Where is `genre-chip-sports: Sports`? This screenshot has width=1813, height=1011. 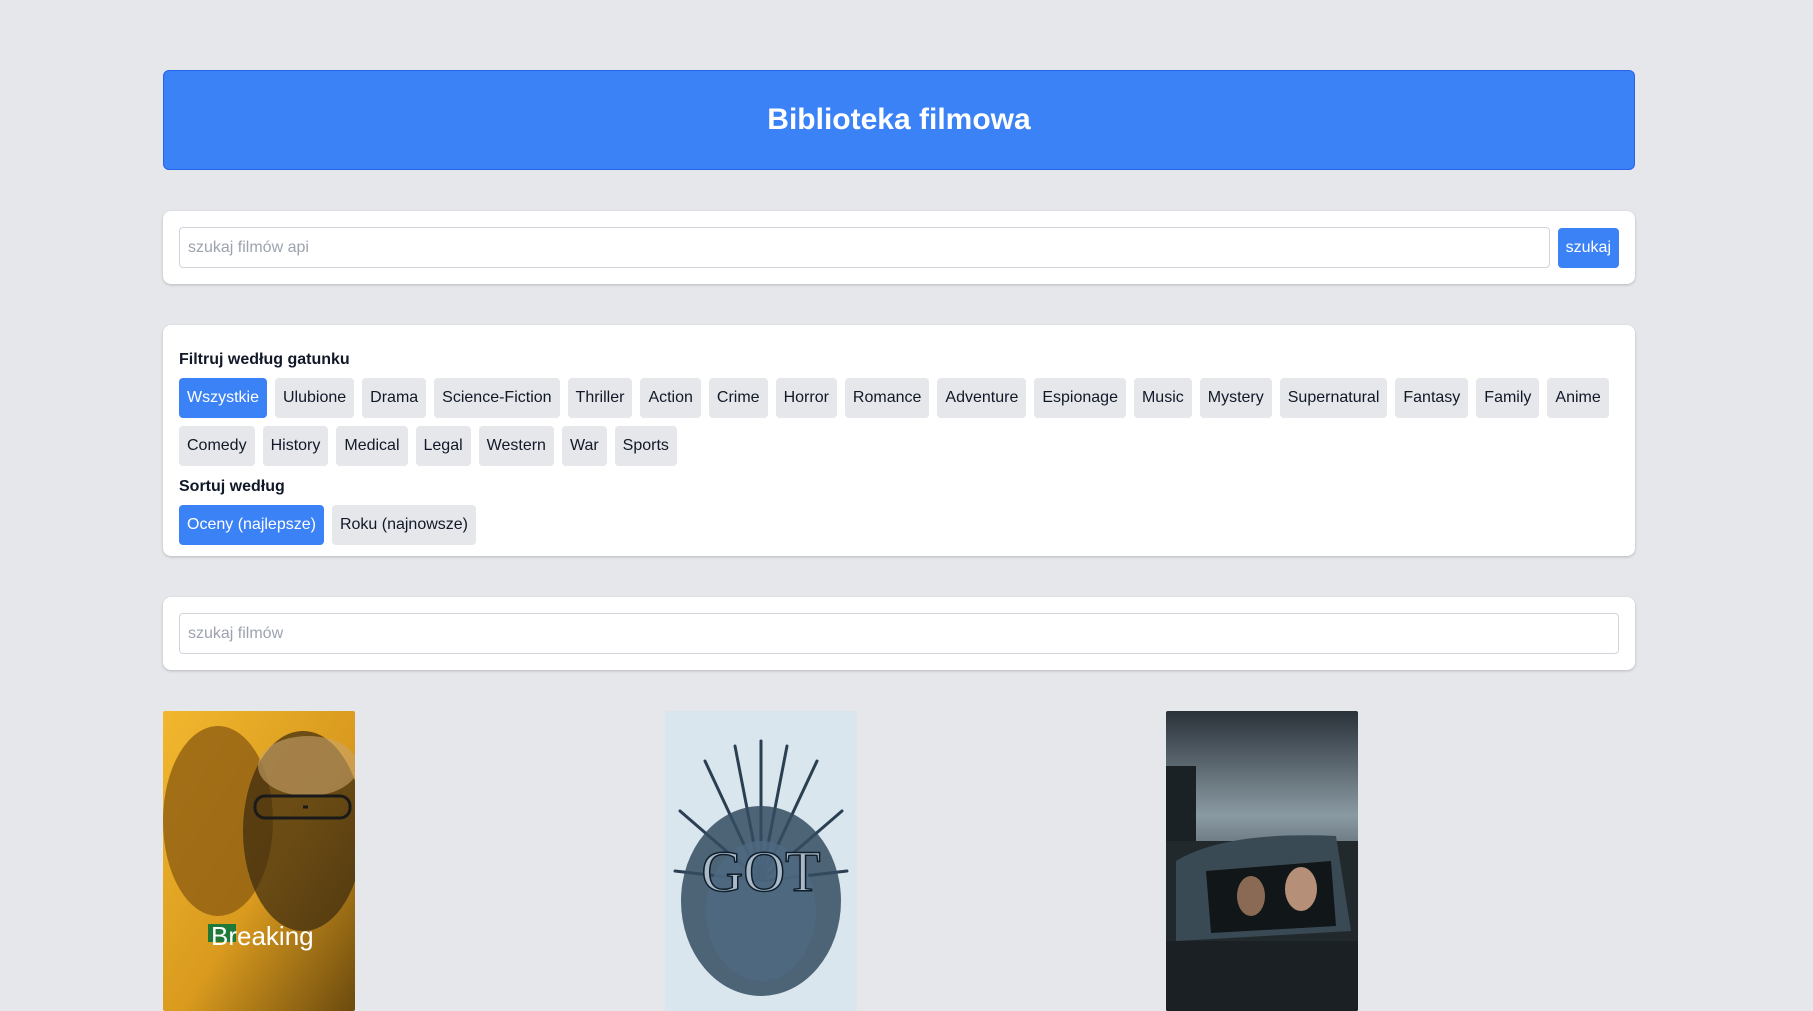 genre-chip-sports: Sports is located at coordinates (645, 446).